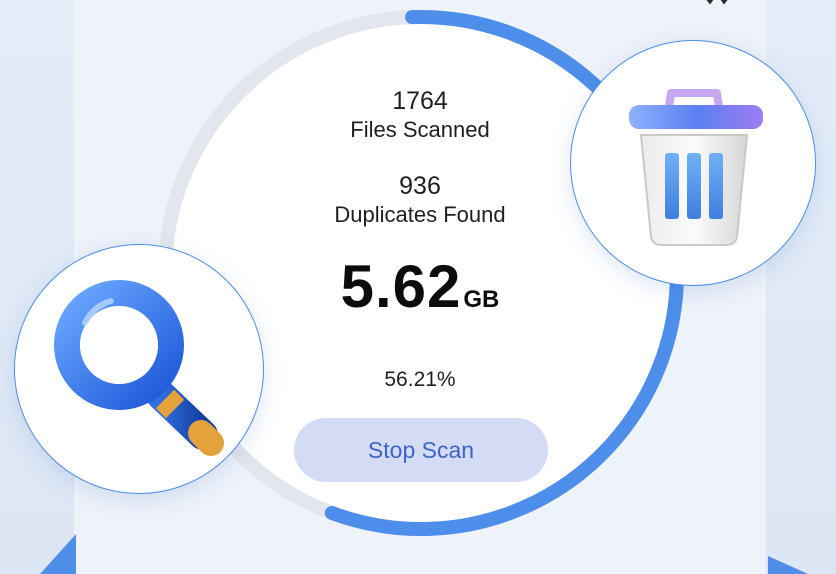 The height and width of the screenshot is (574, 836). Describe the element at coordinates (420, 129) in the screenshot. I see `files-scanned-label: Files Scanned` at that location.